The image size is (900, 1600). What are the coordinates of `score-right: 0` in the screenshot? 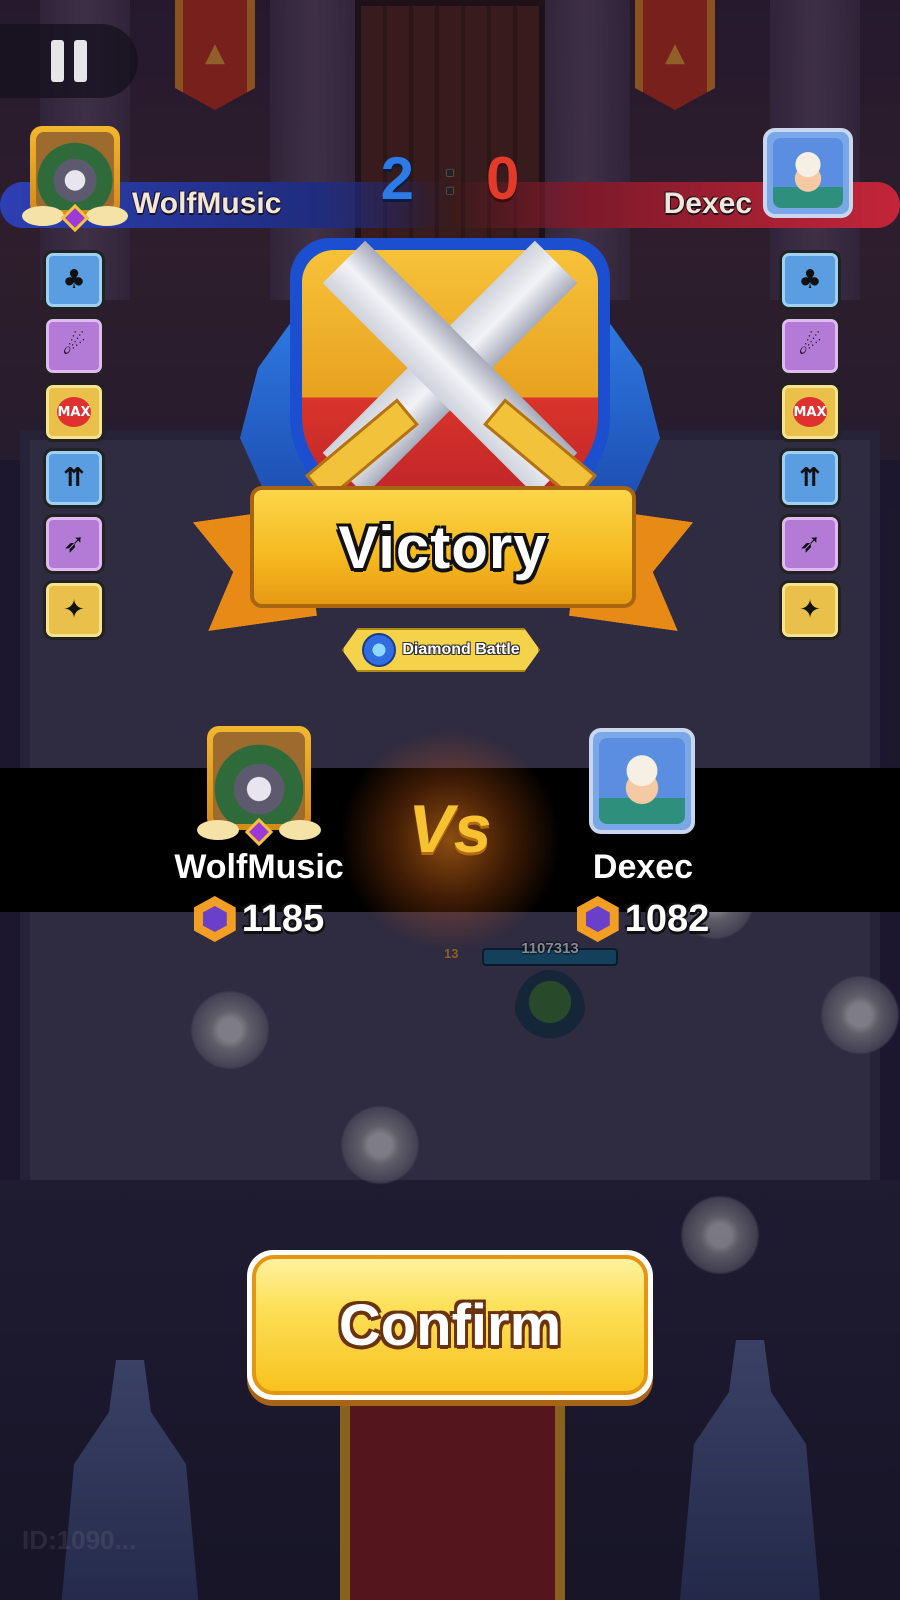 It's located at (502, 178).